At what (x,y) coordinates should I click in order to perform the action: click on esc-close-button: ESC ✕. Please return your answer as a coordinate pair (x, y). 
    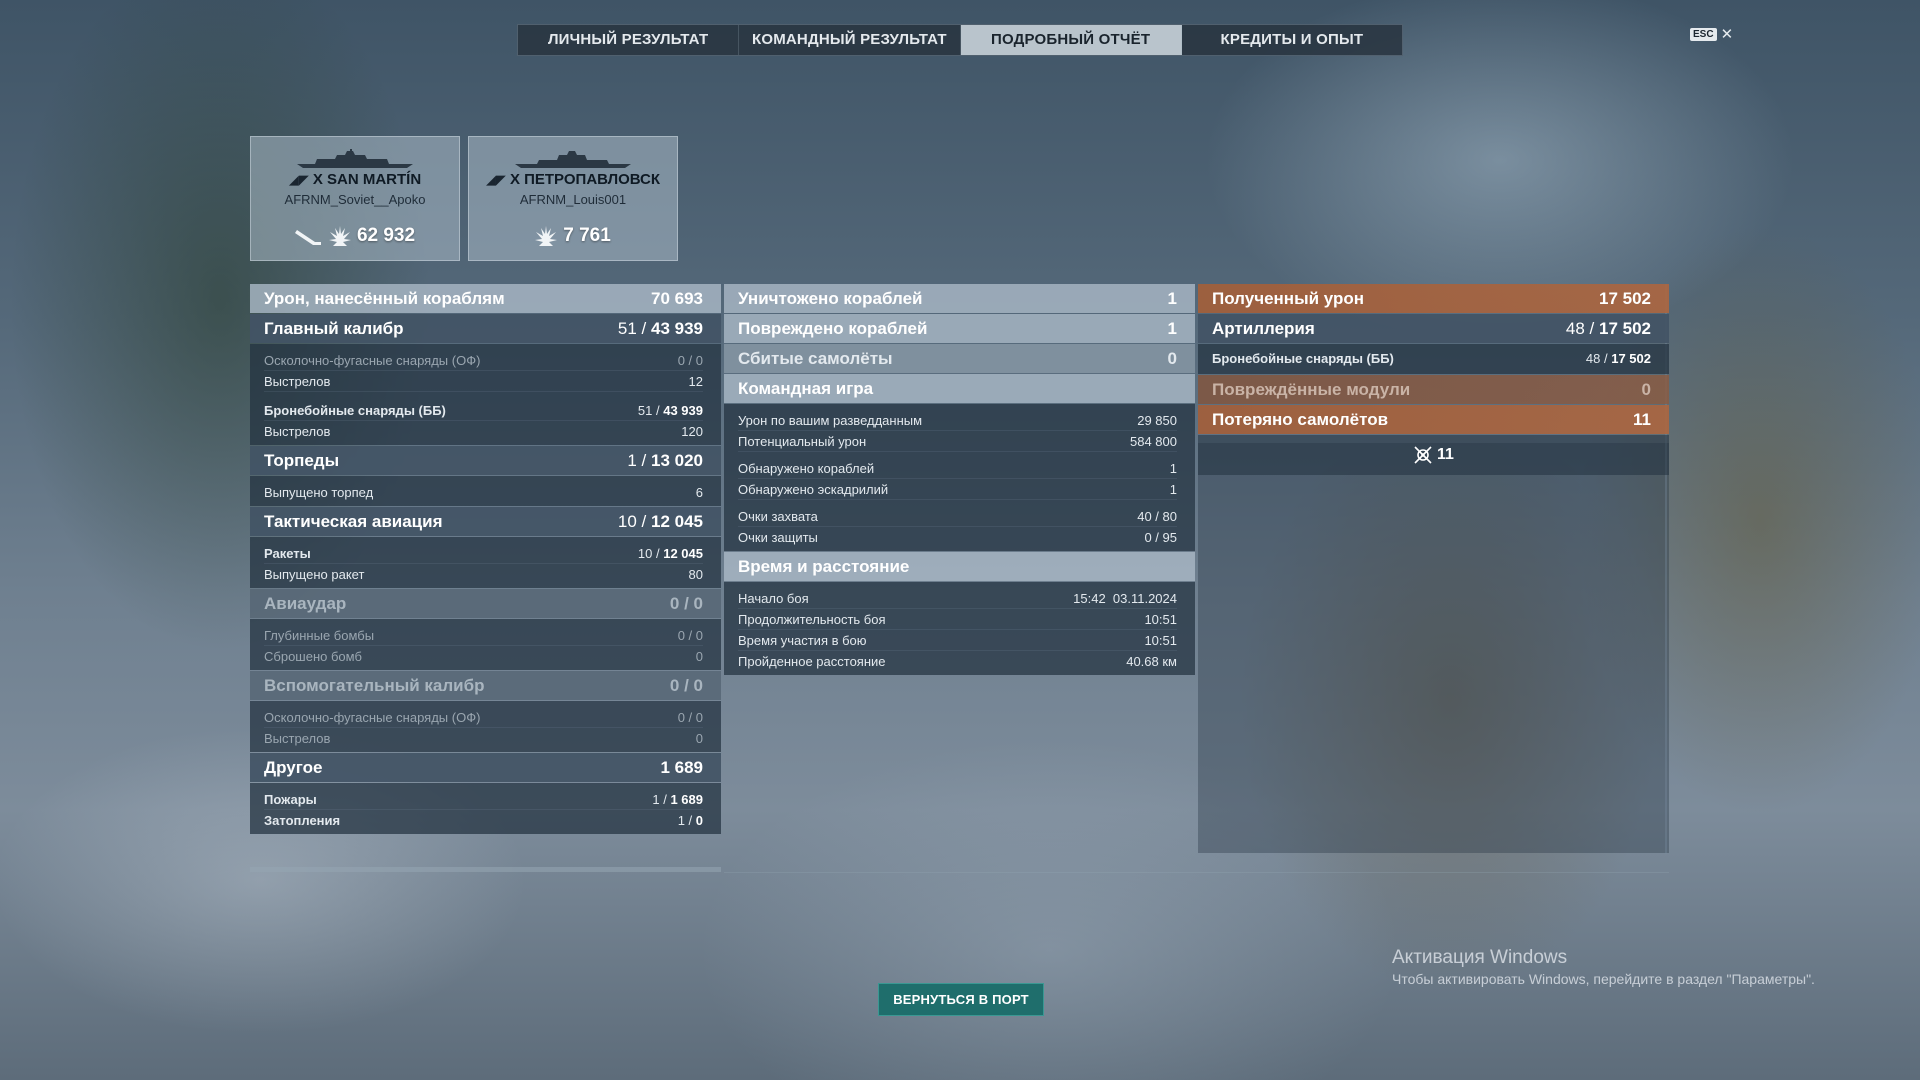
    Looking at the image, I should click on (1712, 34).